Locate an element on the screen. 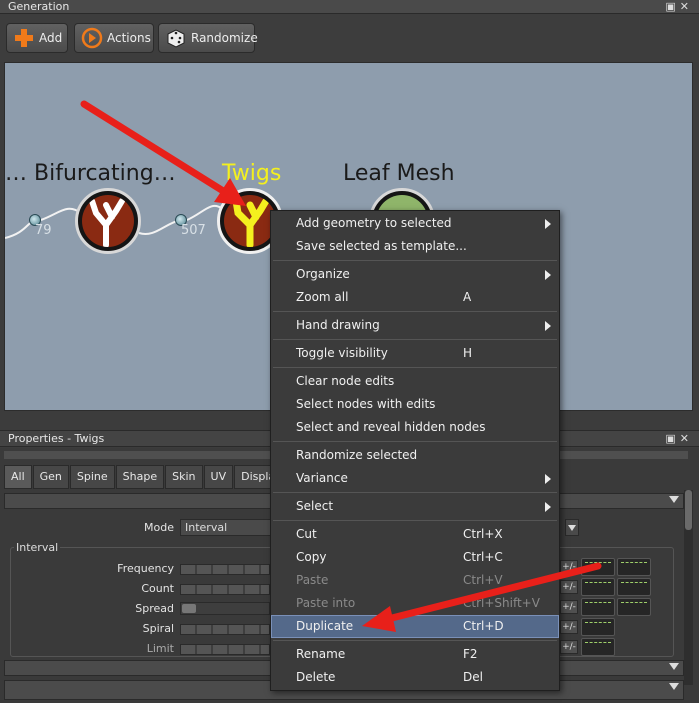 The width and height of the screenshot is (699, 703). menu-item-label: Clear node edits is located at coordinates (345, 381).